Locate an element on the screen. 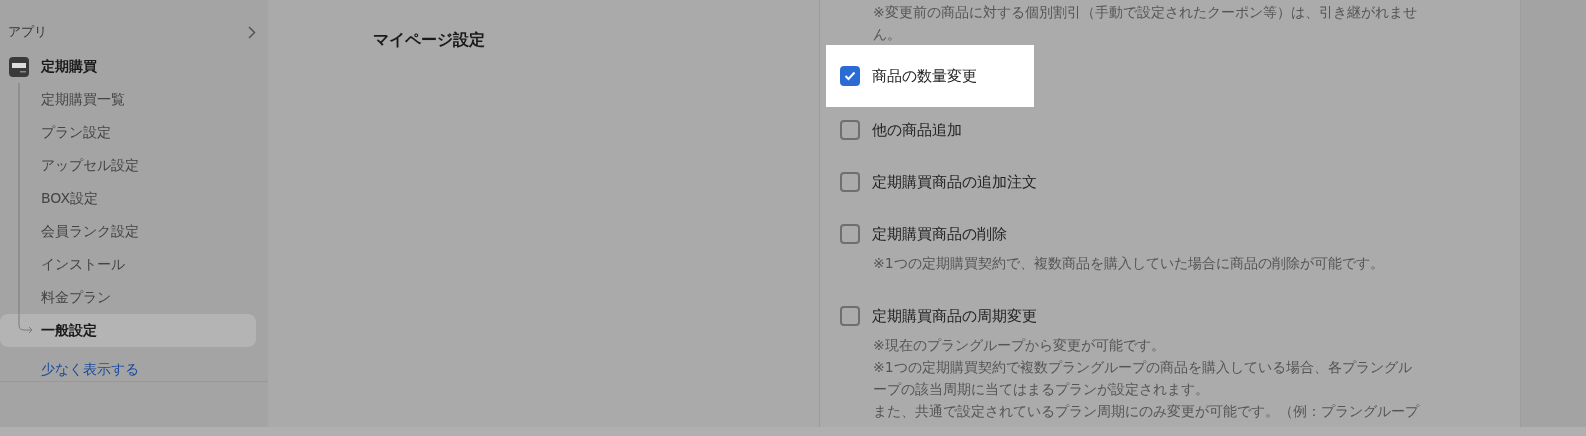 This screenshot has width=1586, height=436. note-text: ※1つの定期購買契約で、複数商品を購入していた場合に商品の削除が可能です。 is located at coordinates (1128, 263).